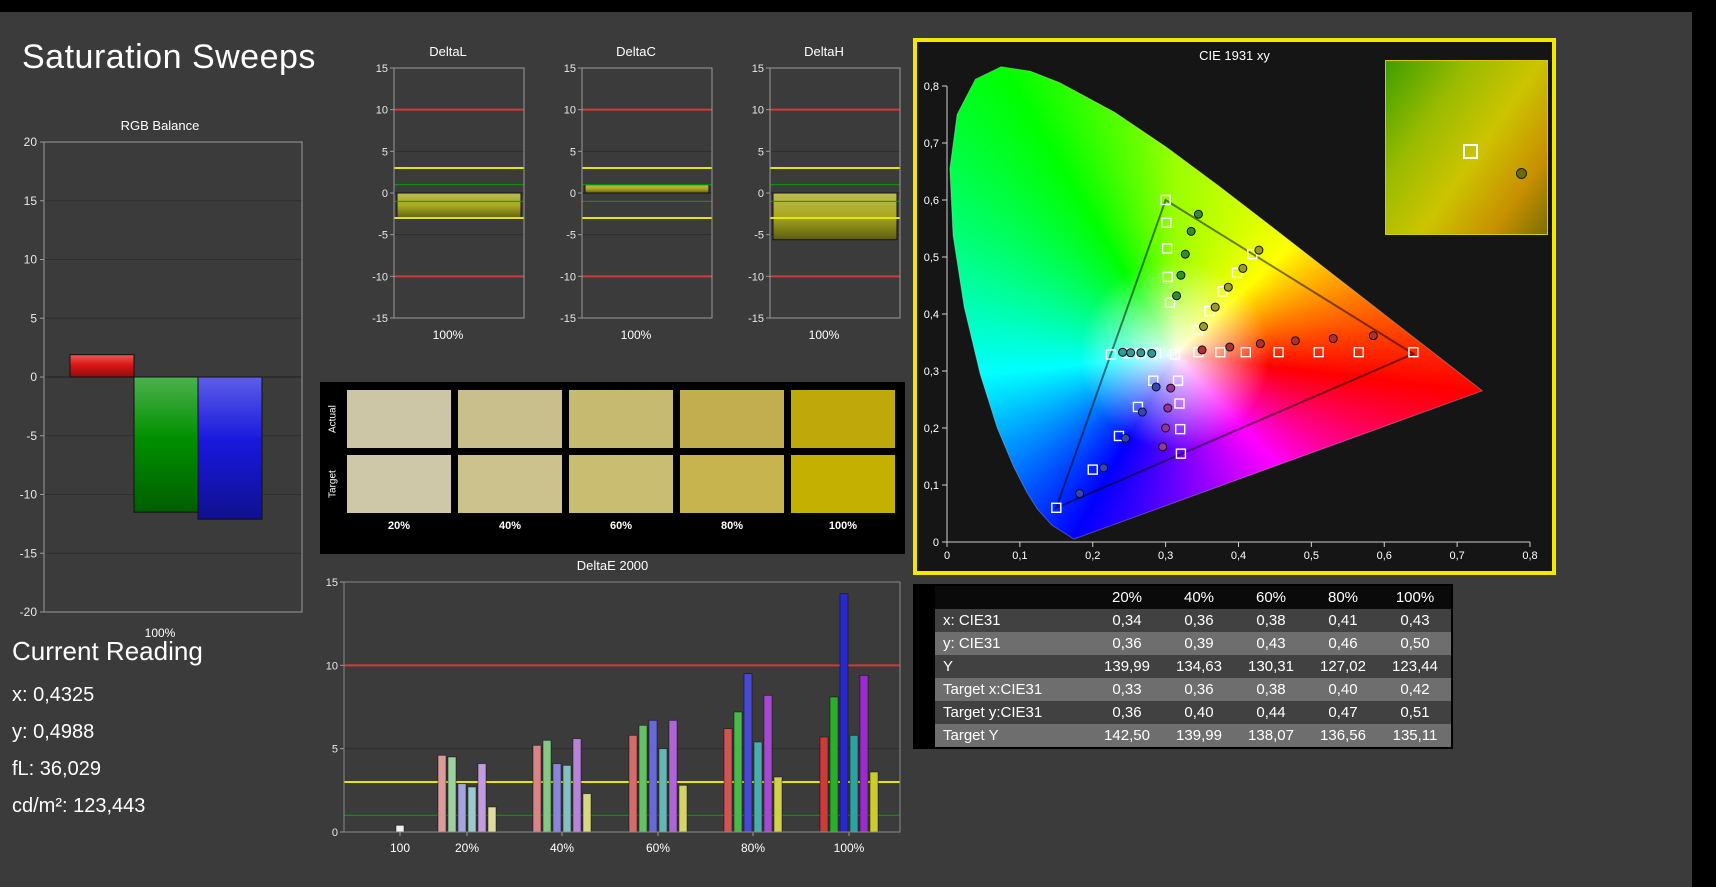  What do you see at coordinates (29, 612) in the screenshot?
I see `y-tick-label: -20` at bounding box center [29, 612].